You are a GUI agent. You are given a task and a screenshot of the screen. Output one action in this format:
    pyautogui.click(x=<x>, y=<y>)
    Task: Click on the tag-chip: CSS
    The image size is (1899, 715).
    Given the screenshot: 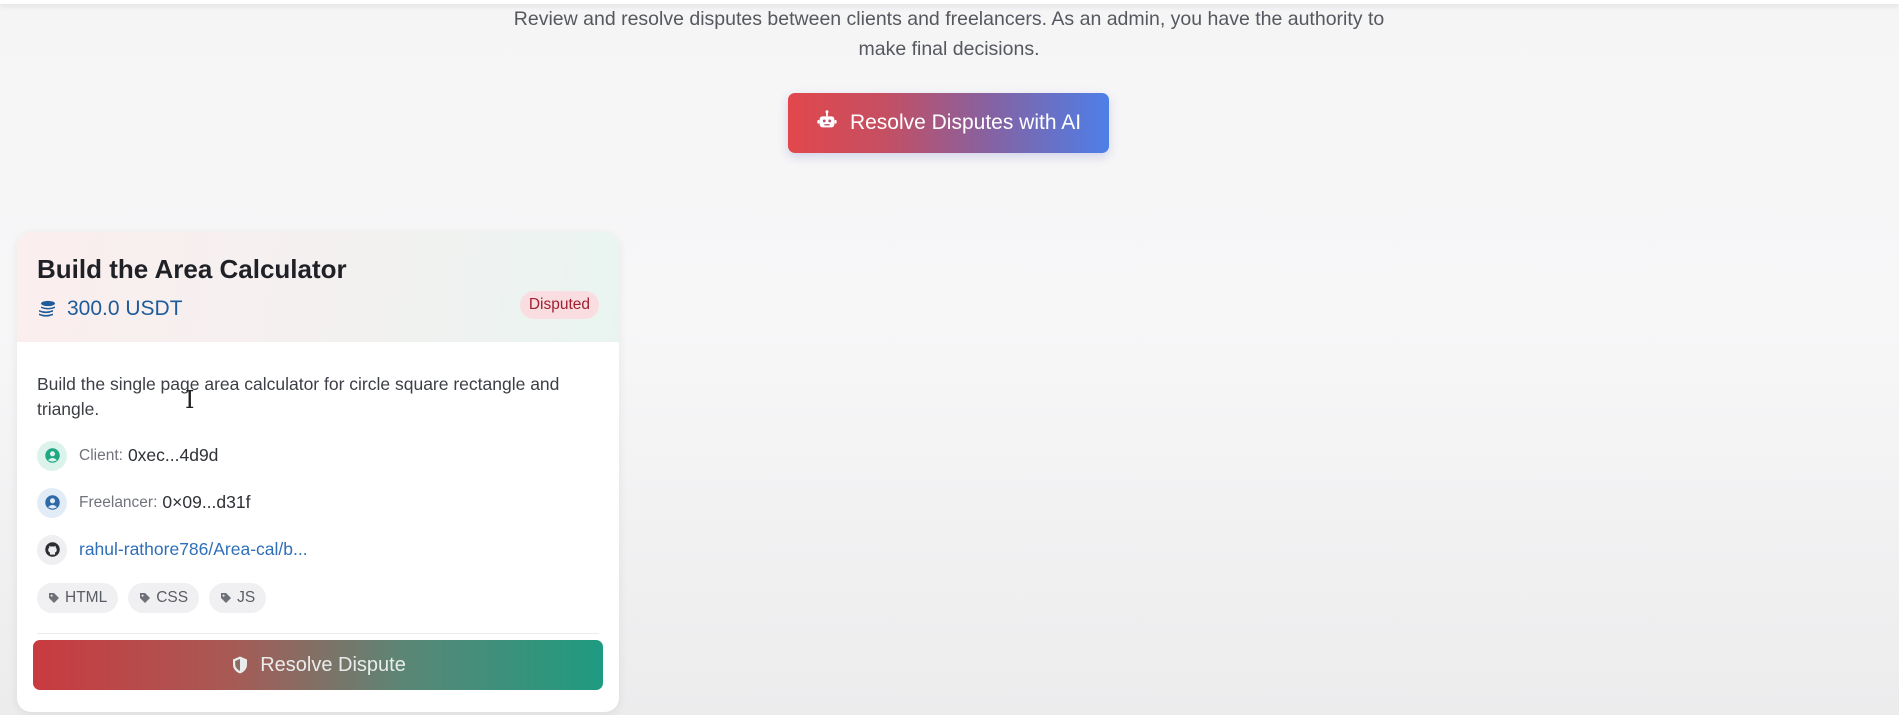 What is the action you would take?
    pyautogui.click(x=164, y=598)
    